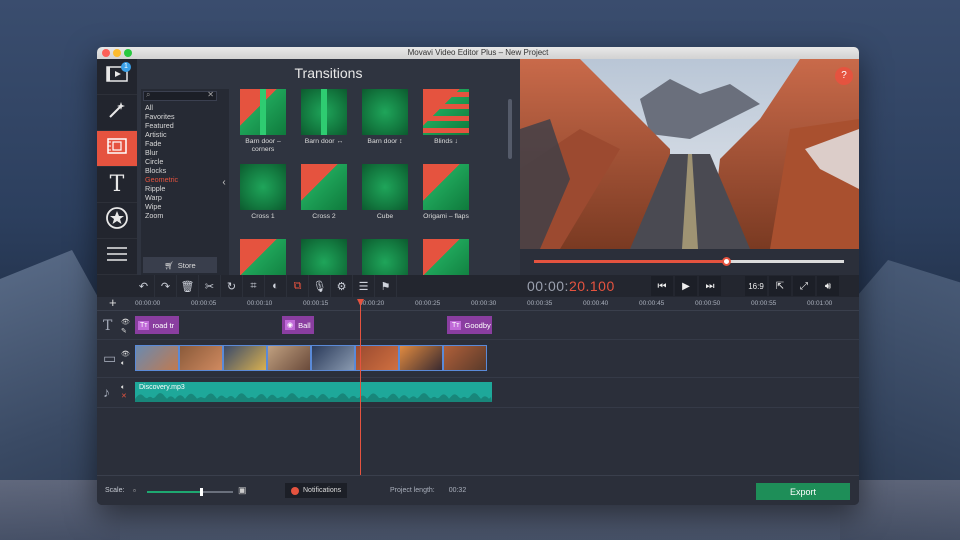 The width and height of the screenshot is (960, 540). I want to click on notifications-button: Notifications, so click(316, 490).